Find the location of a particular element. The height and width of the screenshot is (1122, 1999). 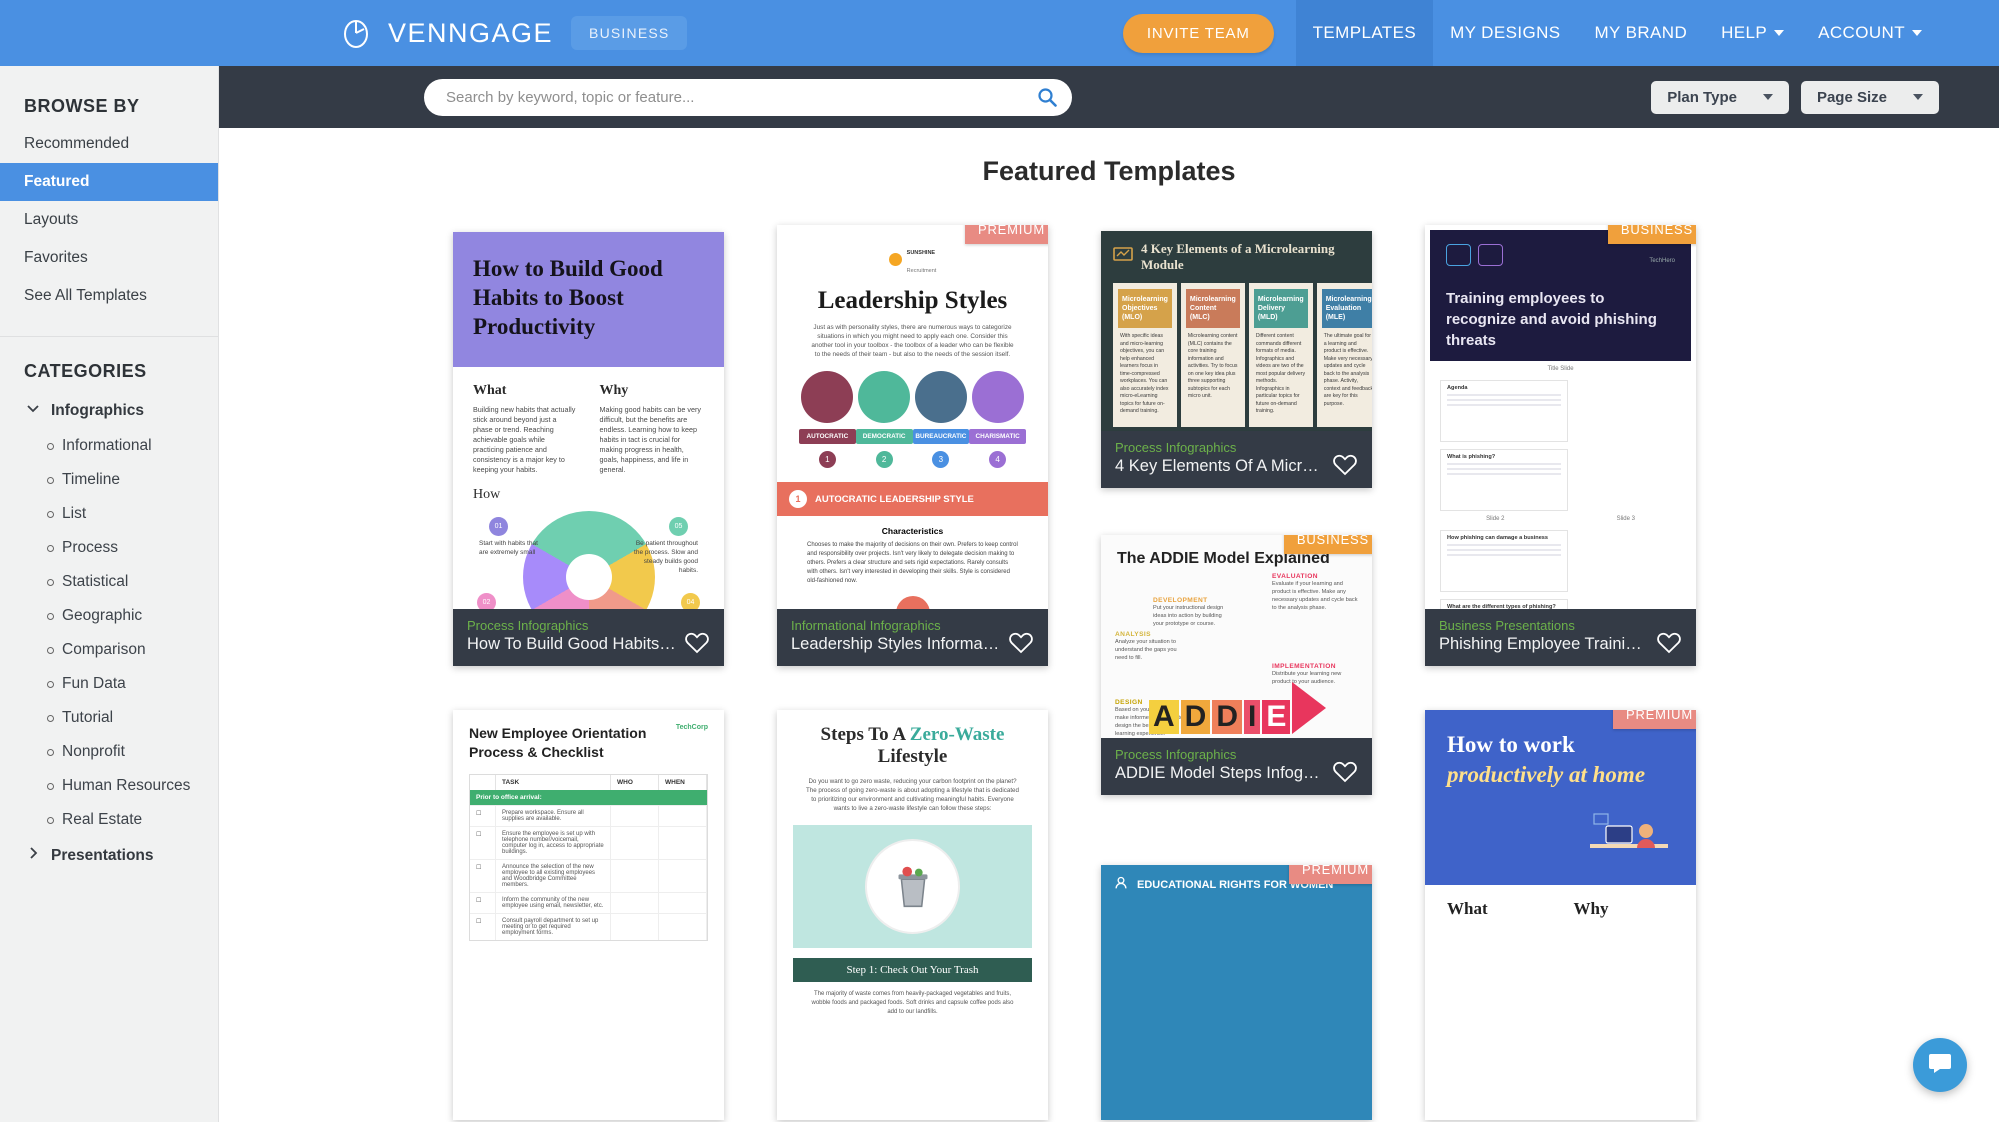

search-input is located at coordinates (748, 97).